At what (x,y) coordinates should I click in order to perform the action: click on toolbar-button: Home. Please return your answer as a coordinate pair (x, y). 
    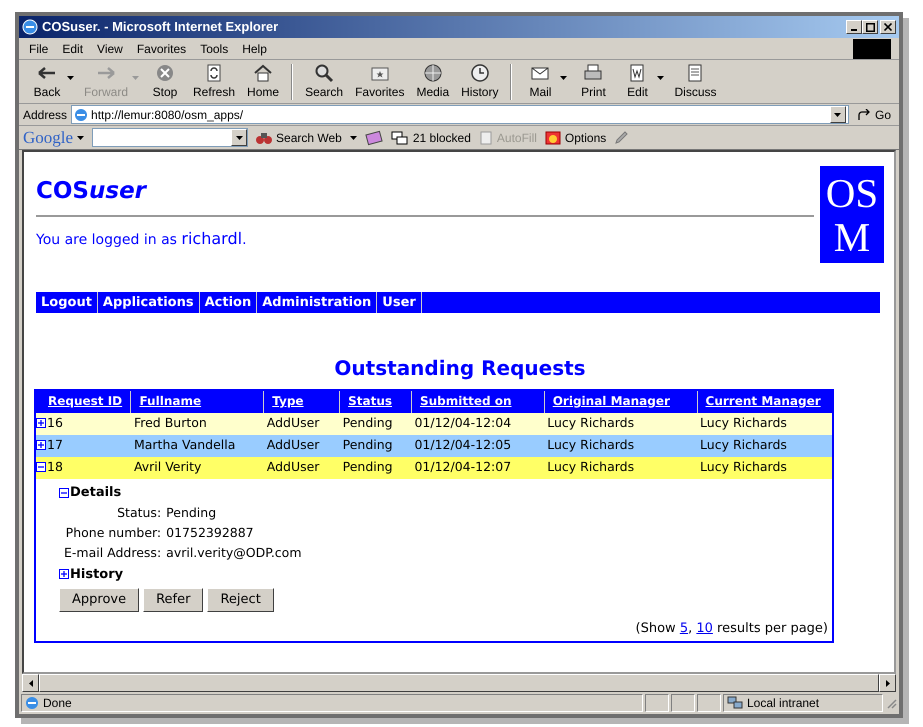
    Looking at the image, I should click on (263, 81).